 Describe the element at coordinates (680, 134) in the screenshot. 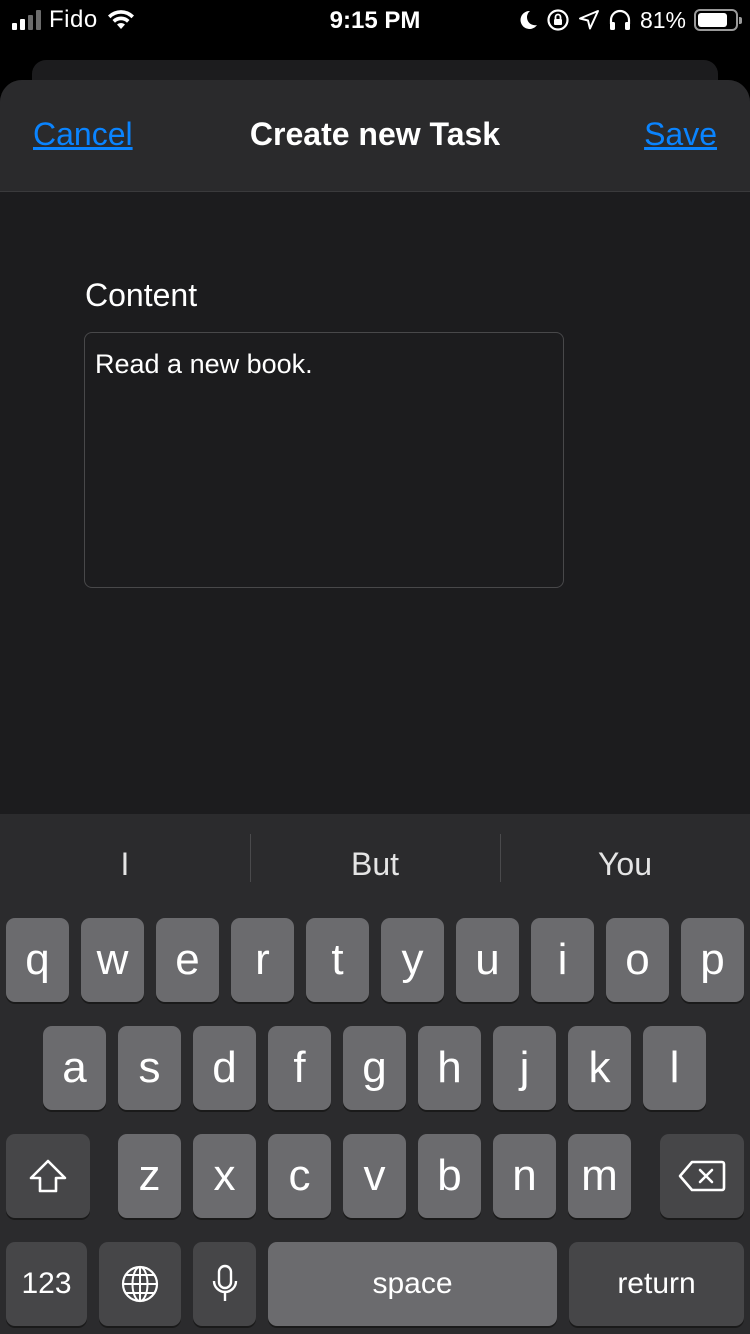

I see `save-button: Save` at that location.